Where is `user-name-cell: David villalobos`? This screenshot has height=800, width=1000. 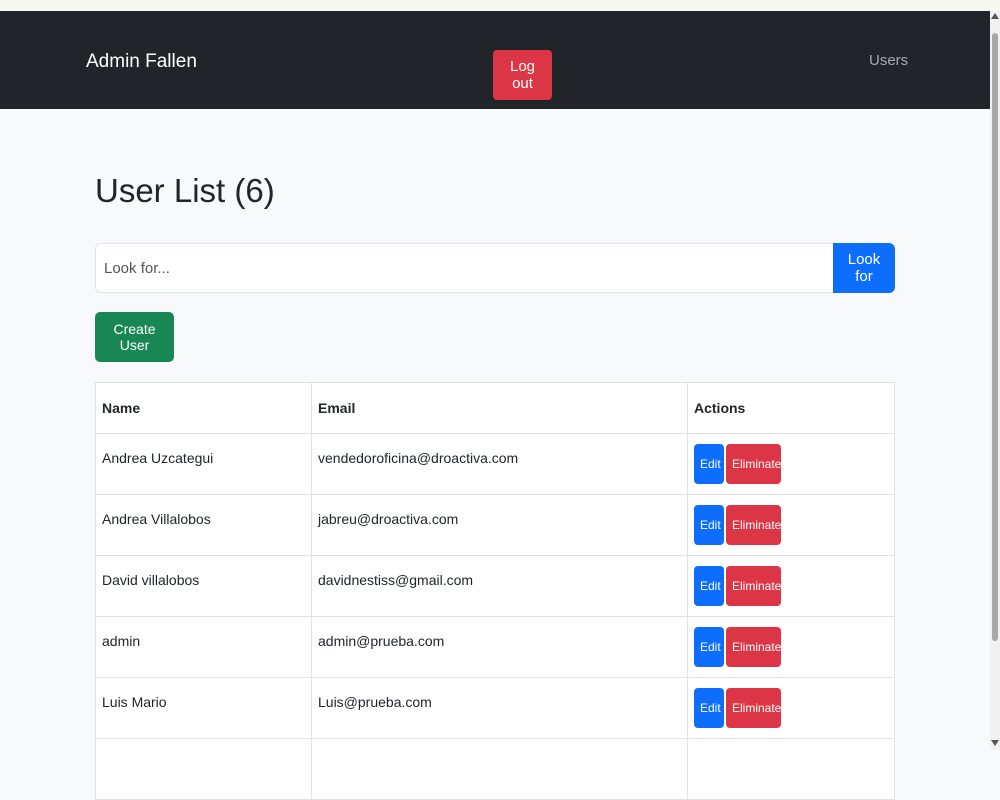
user-name-cell: David villalobos is located at coordinates (203, 586).